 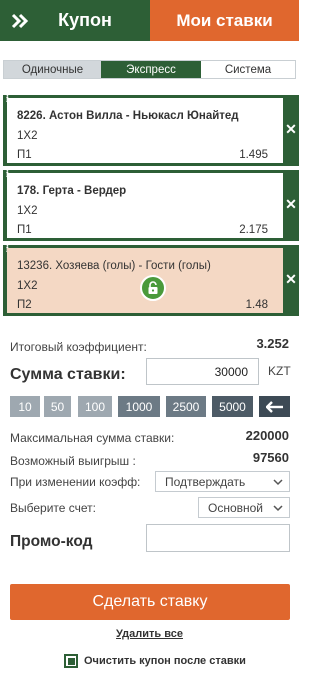 What do you see at coordinates (236, 507) in the screenshot?
I see `account-value: Основной` at bounding box center [236, 507].